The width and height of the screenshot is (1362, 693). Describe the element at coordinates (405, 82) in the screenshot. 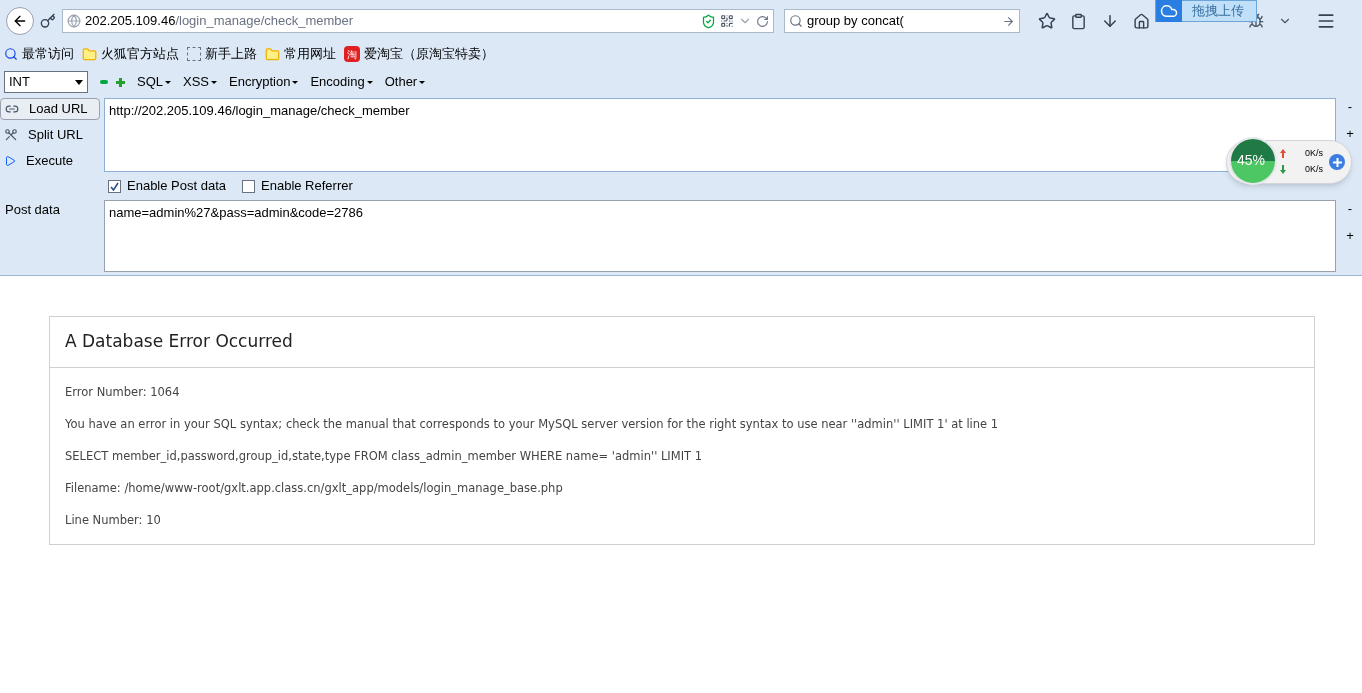

I see `menu-button: Other` at that location.